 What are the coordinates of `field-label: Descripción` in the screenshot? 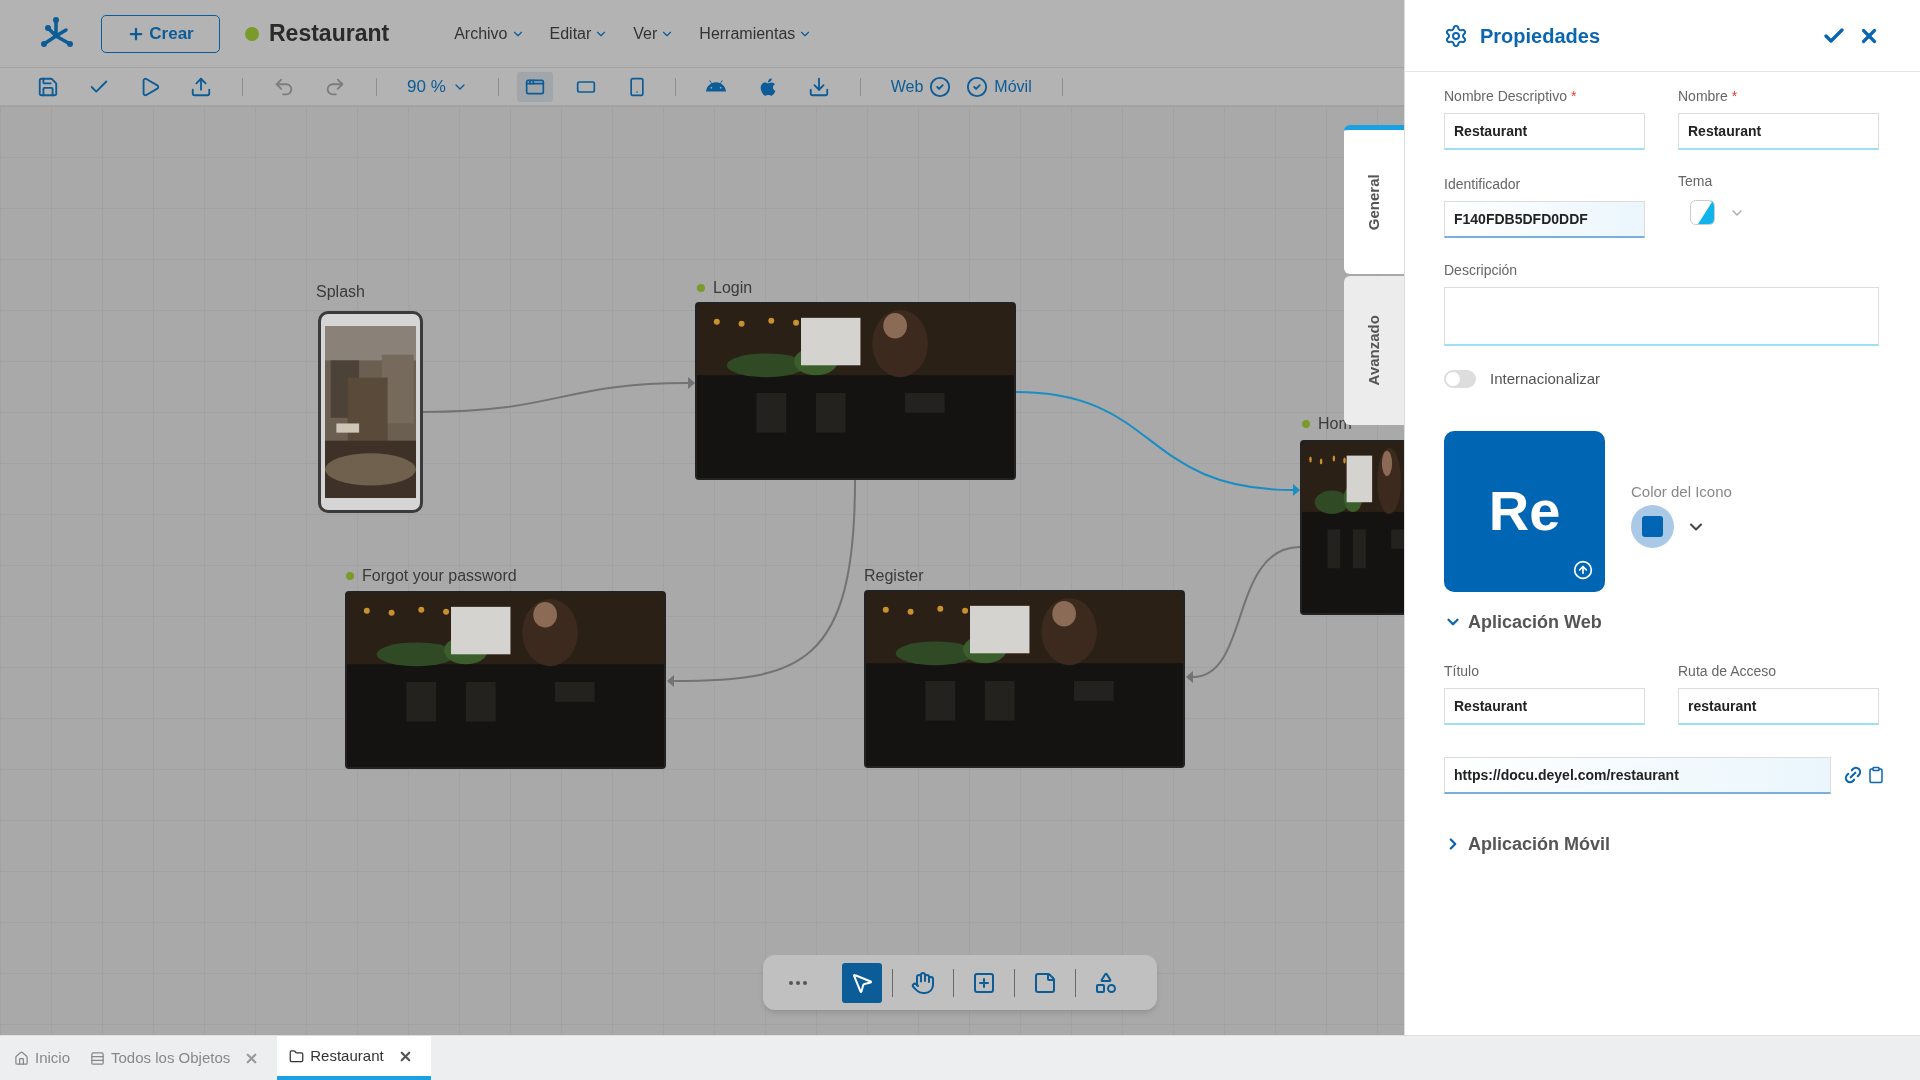 It's located at (1481, 270).